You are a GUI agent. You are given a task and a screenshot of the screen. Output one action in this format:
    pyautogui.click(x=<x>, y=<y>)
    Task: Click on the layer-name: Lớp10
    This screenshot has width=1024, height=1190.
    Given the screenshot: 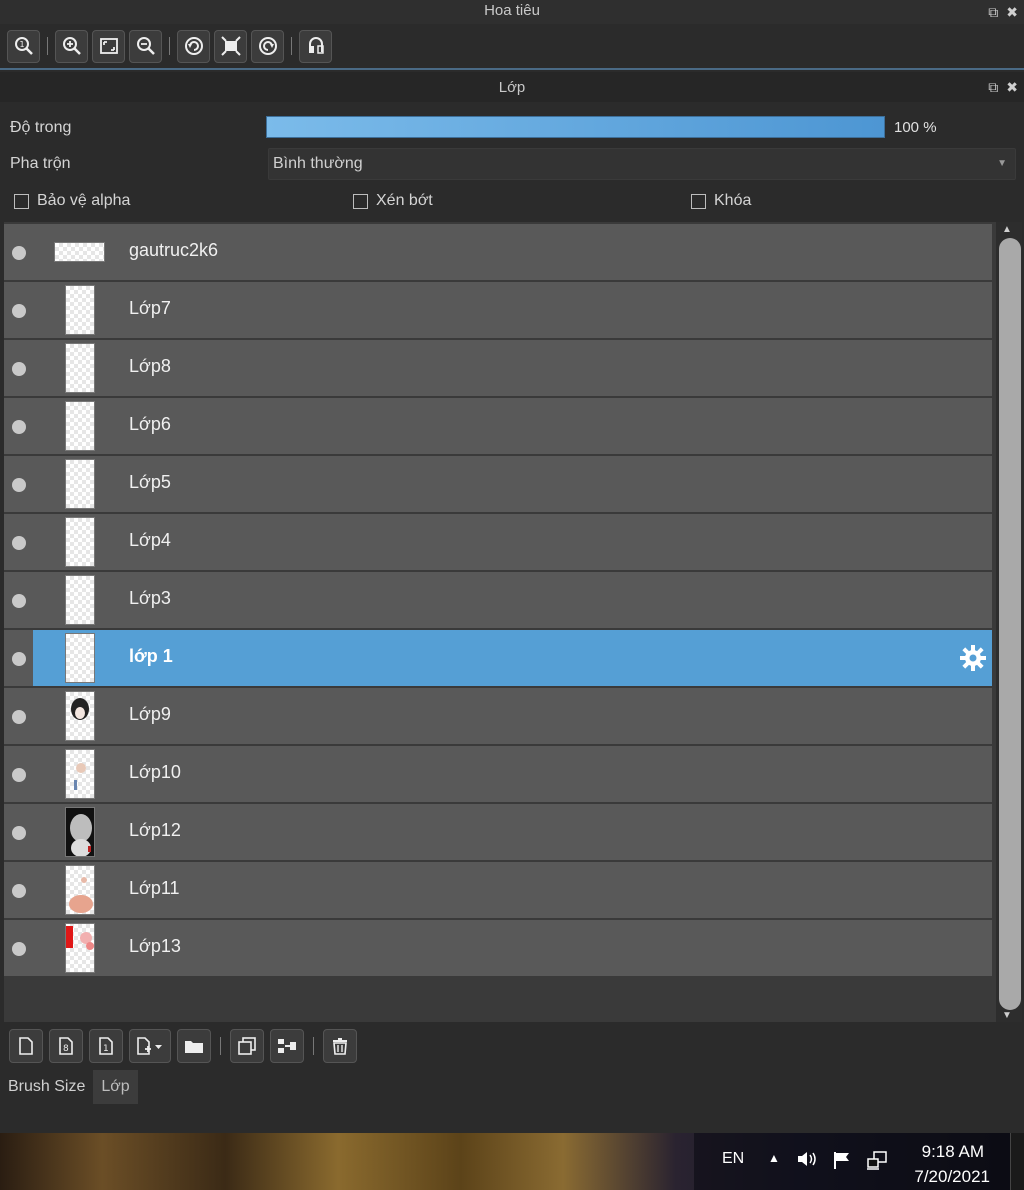 What is the action you would take?
    pyautogui.click(x=155, y=772)
    